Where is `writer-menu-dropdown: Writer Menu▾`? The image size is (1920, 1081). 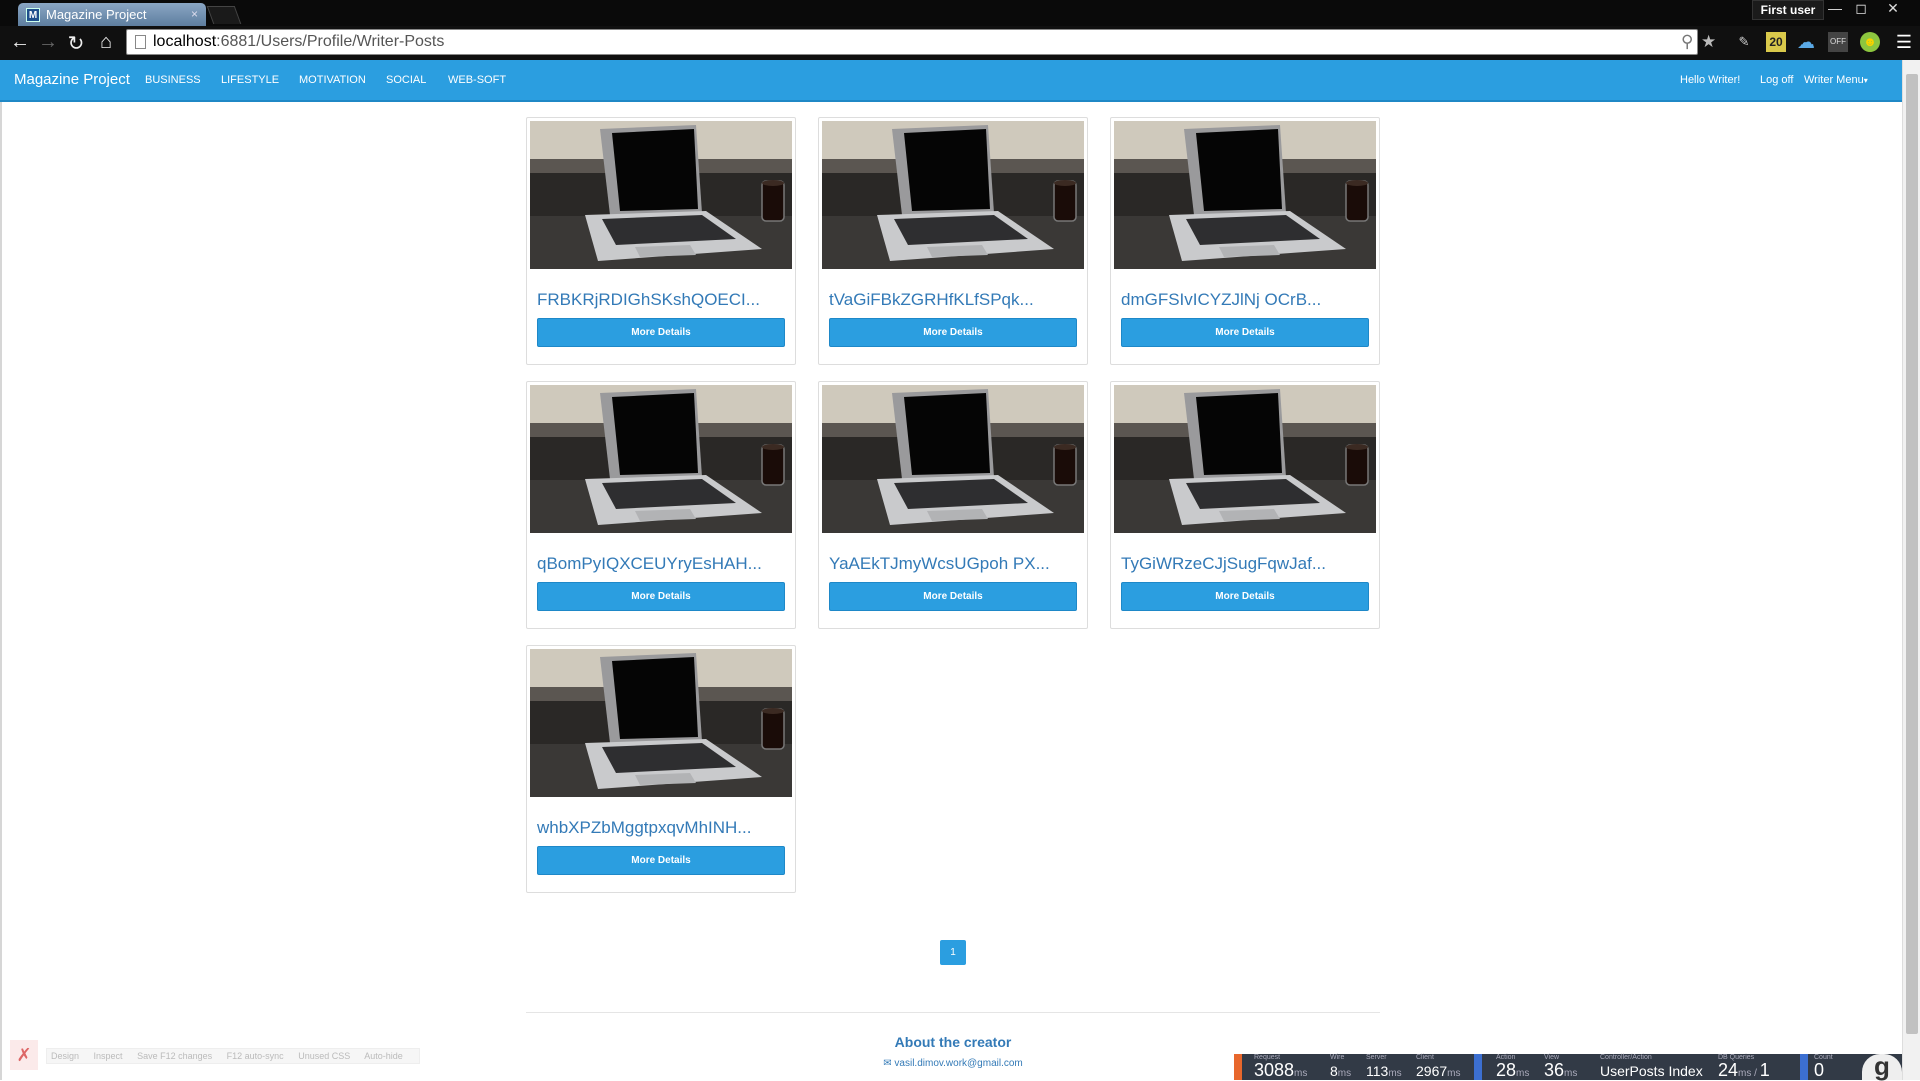
writer-menu-dropdown: Writer Menu▾ is located at coordinates (1836, 80).